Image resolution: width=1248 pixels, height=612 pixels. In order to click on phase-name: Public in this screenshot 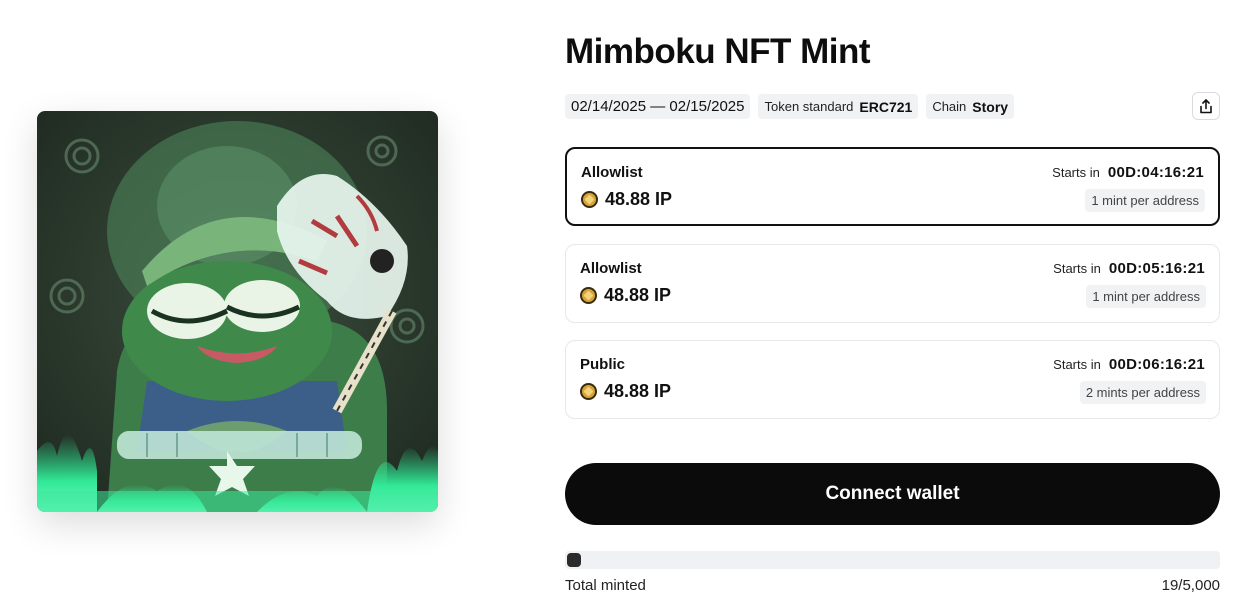, I will do `click(603, 364)`.